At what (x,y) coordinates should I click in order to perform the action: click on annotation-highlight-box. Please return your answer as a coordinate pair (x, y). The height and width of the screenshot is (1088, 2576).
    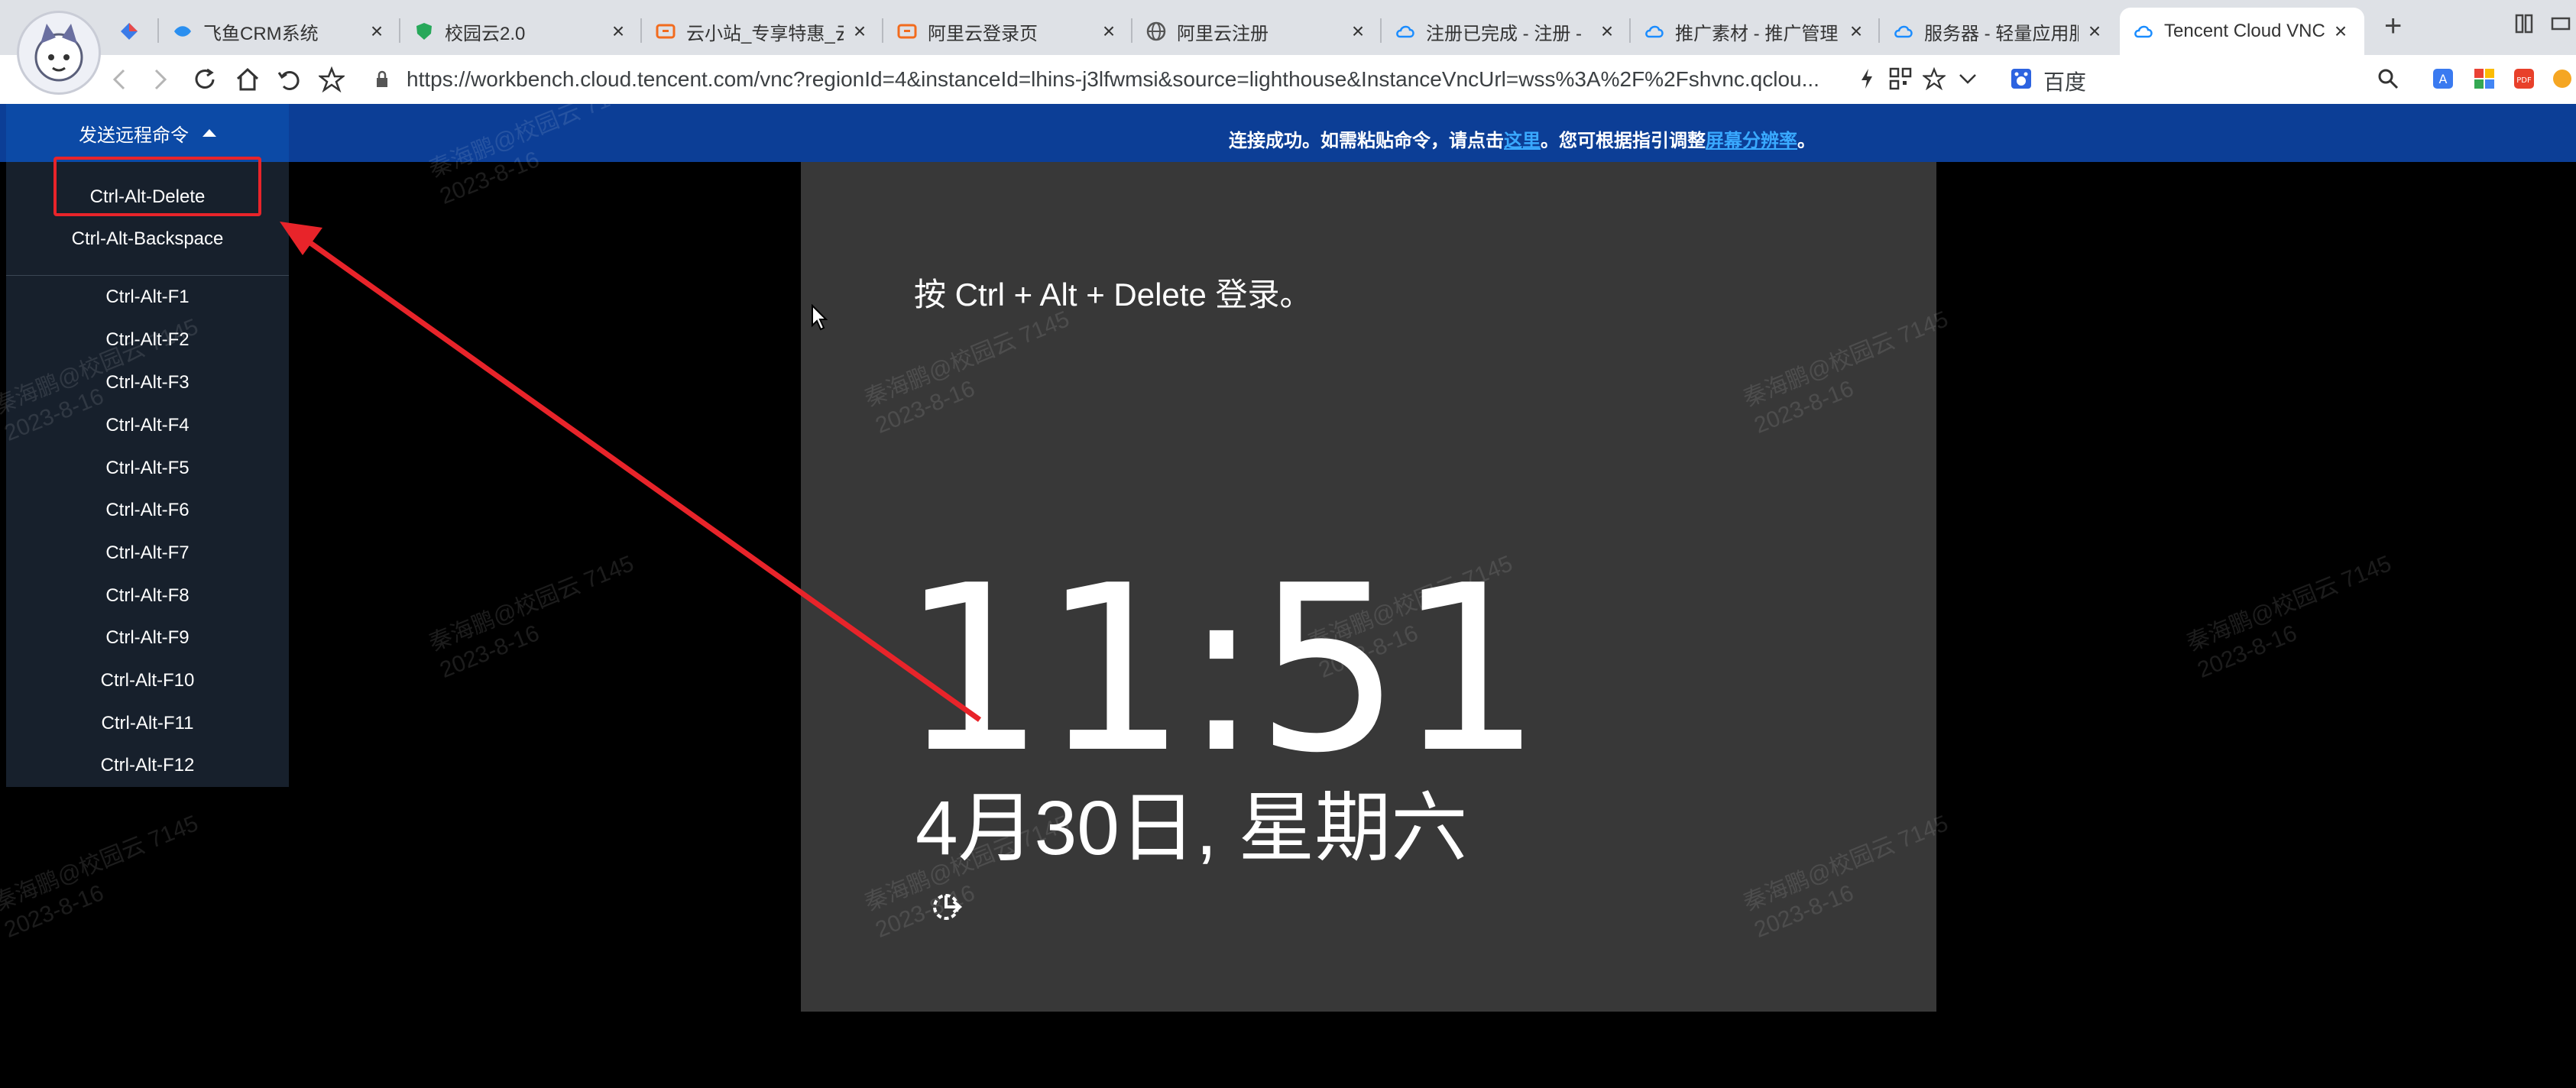
    Looking at the image, I should click on (157, 186).